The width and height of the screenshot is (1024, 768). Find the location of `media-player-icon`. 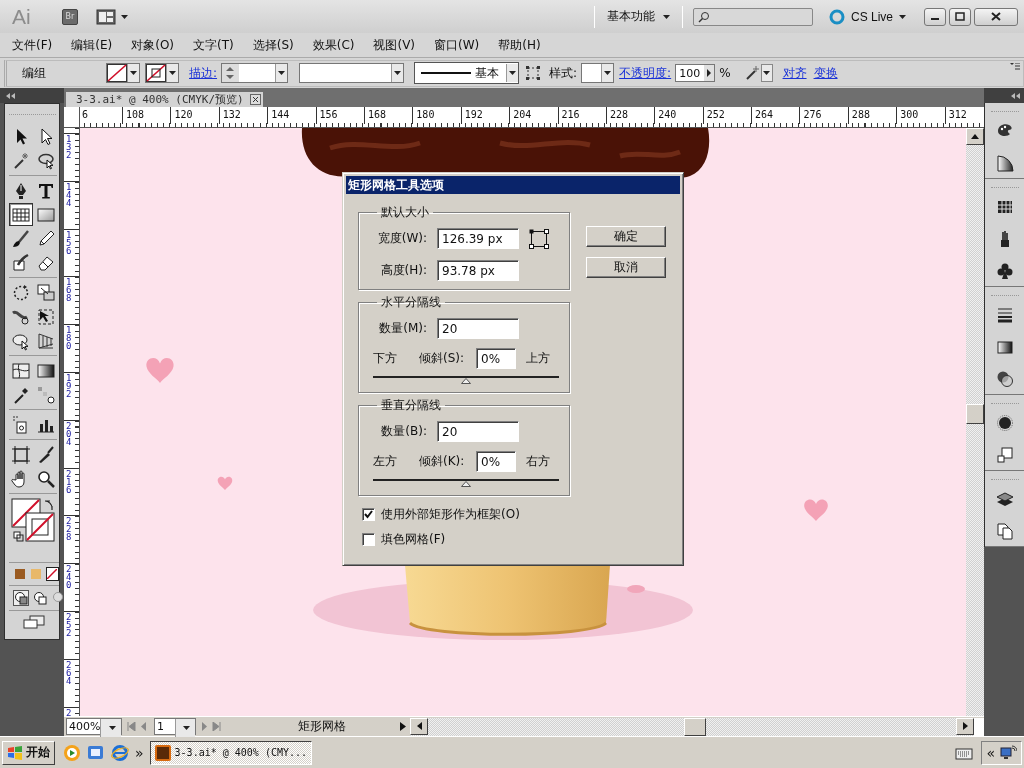

media-player-icon is located at coordinates (72, 752).